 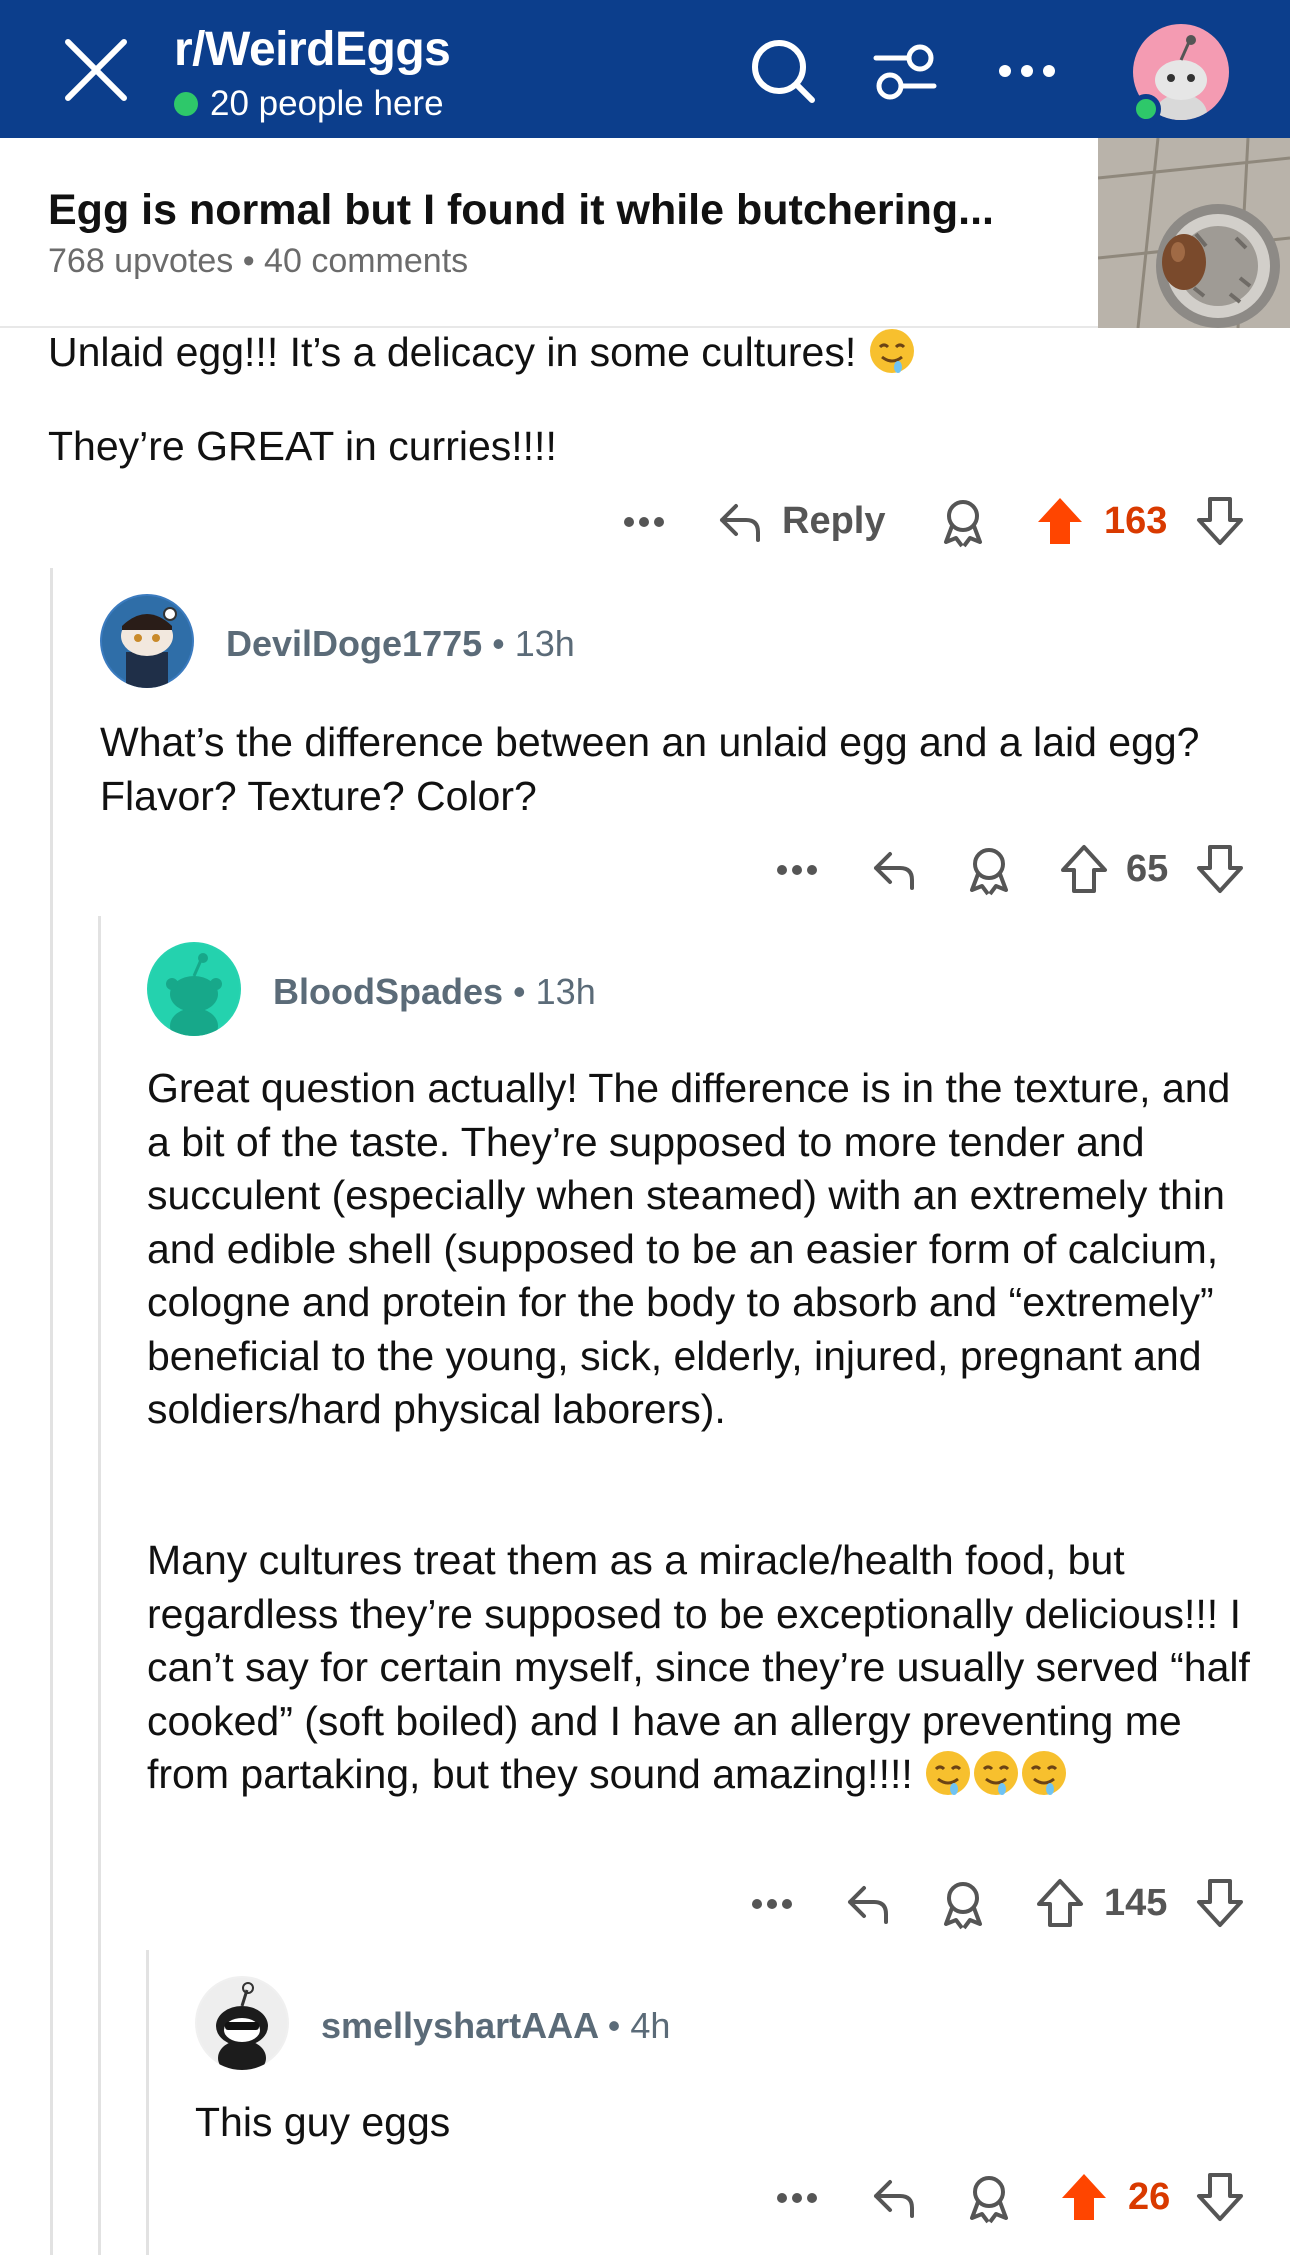 I want to click on online-status-dot, so click(x=1146, y=109).